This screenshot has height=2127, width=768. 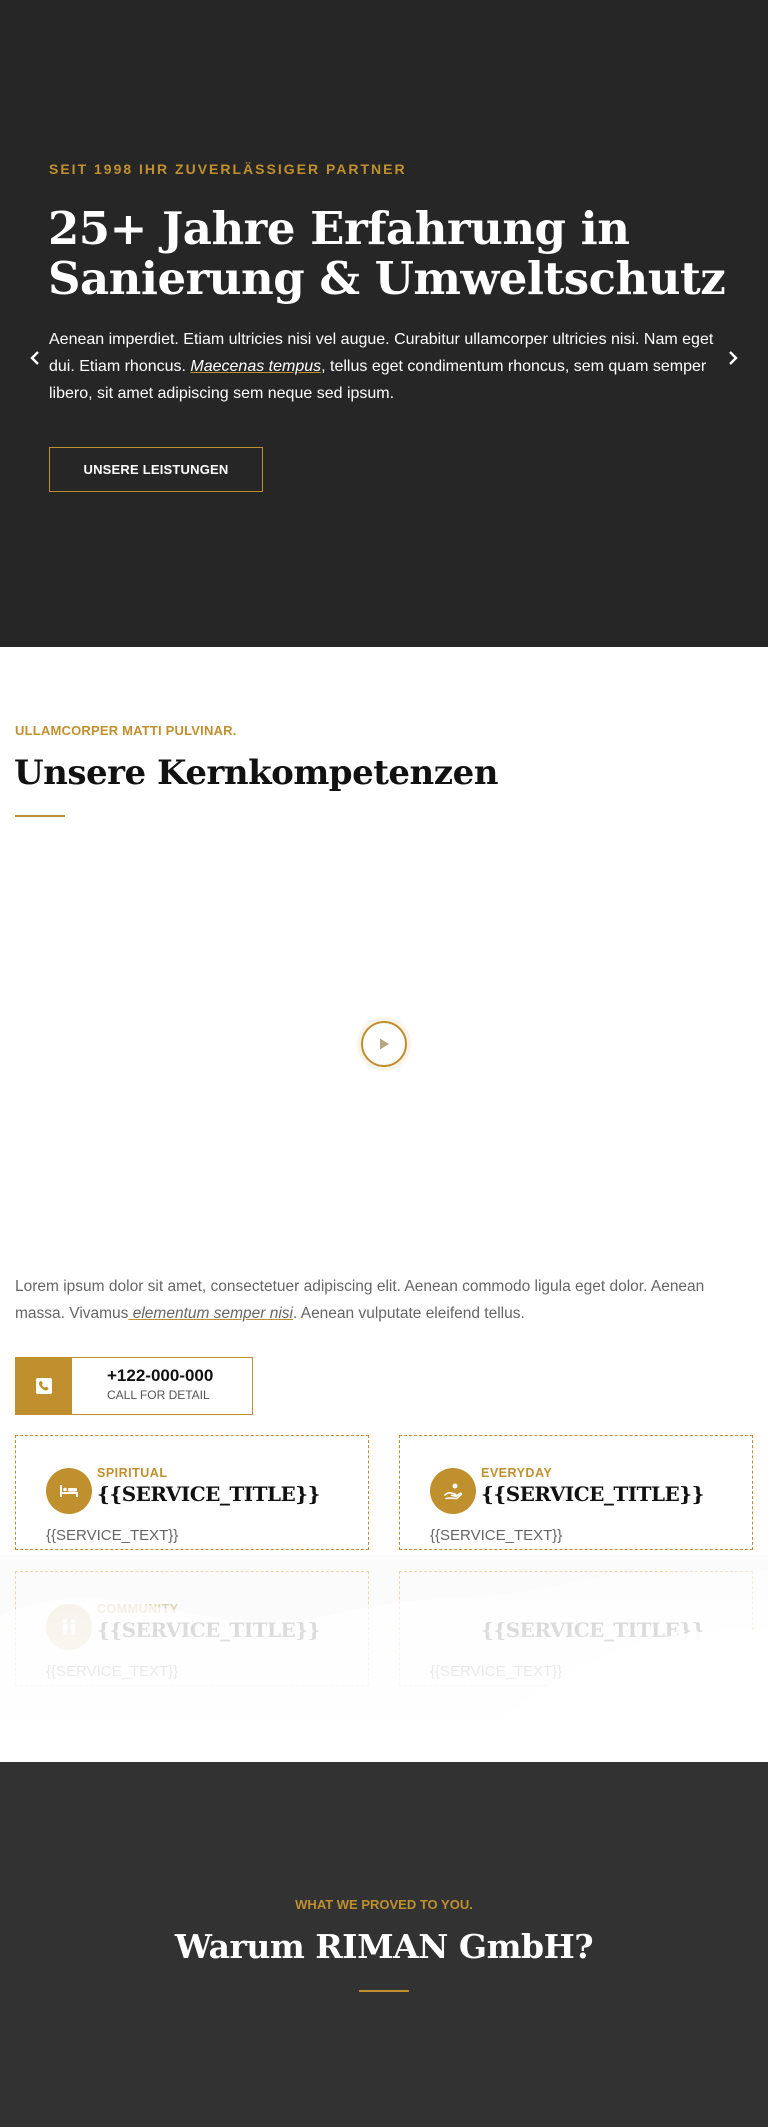 What do you see at coordinates (142, 1386) in the screenshot?
I see `phone-texts: +122-000-000 CALL FOR DETAIL` at bounding box center [142, 1386].